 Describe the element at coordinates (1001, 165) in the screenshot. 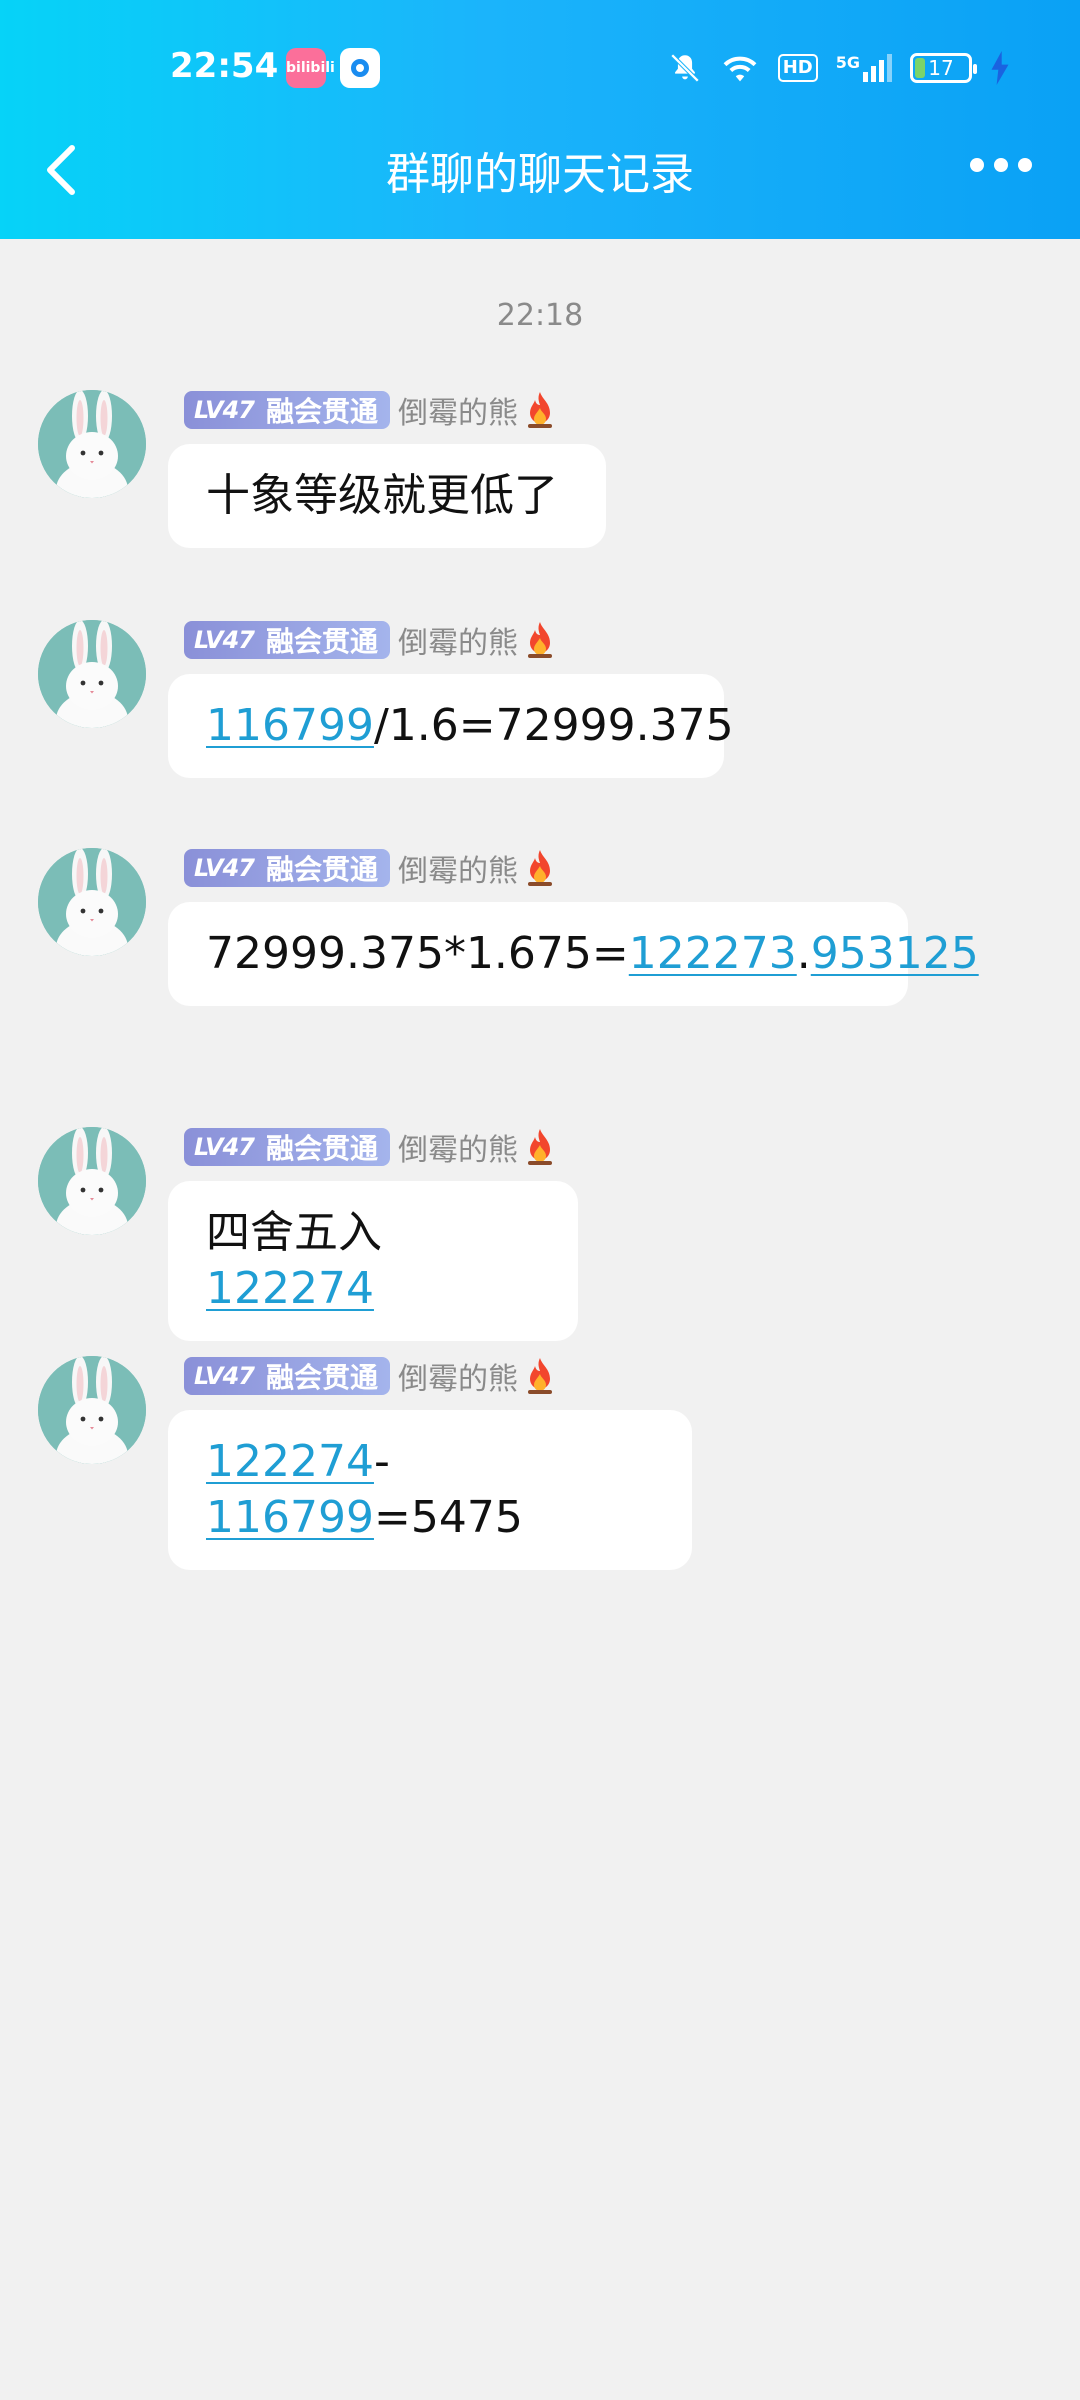

I see `more-dots-icon` at that location.